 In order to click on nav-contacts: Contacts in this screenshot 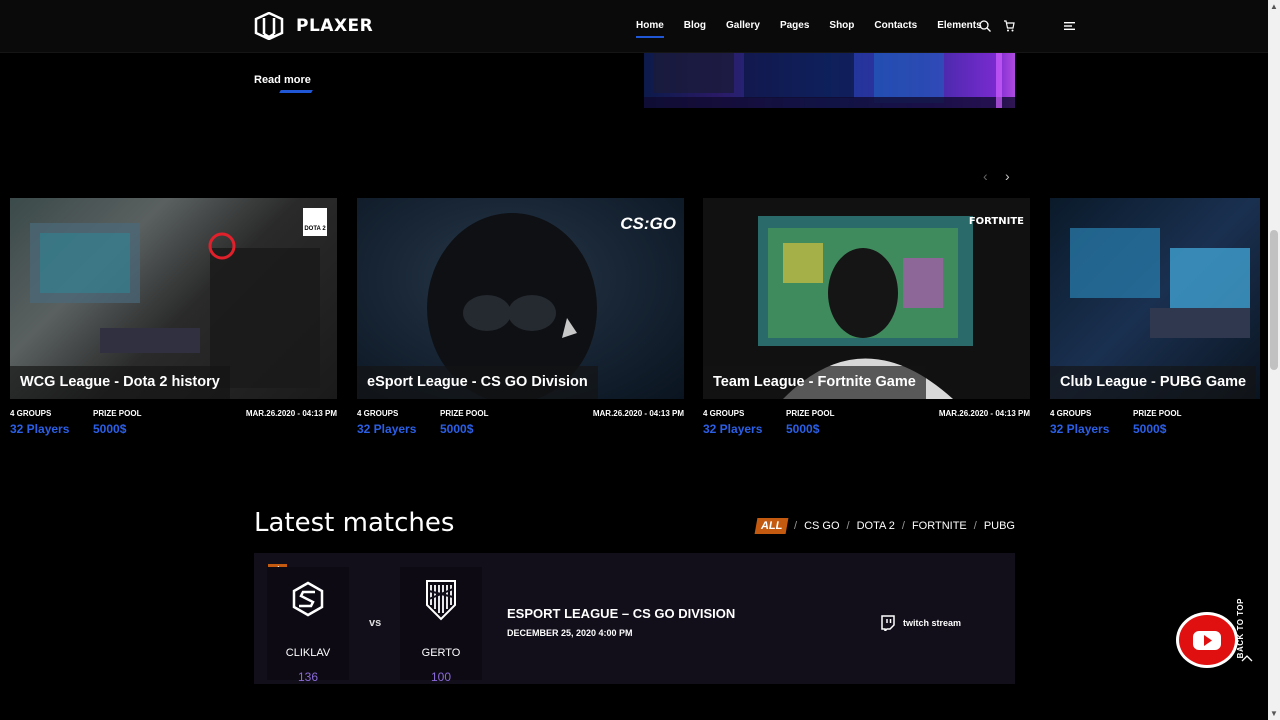, I will do `click(895, 25)`.